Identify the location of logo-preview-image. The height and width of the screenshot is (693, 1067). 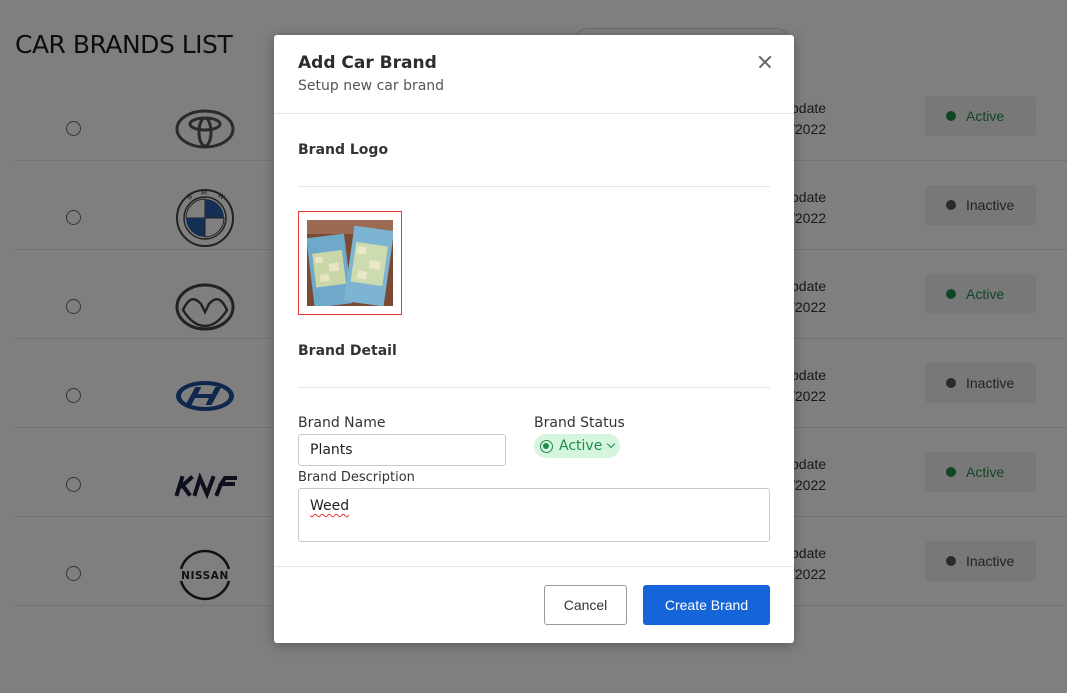
(350, 263).